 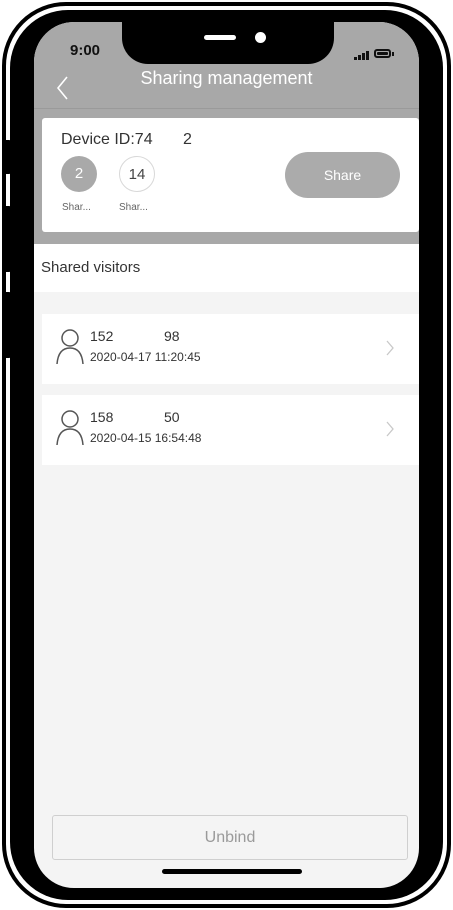 What do you see at coordinates (102, 417) in the screenshot?
I see `visitor-name: 158` at bounding box center [102, 417].